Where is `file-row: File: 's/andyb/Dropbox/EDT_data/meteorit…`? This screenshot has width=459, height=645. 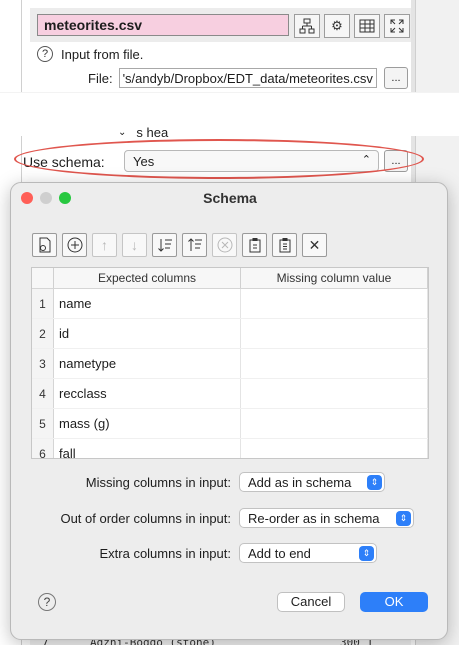 file-row: File: 's/andyb/Dropbox/EDT_data/meteorit… is located at coordinates (232, 78).